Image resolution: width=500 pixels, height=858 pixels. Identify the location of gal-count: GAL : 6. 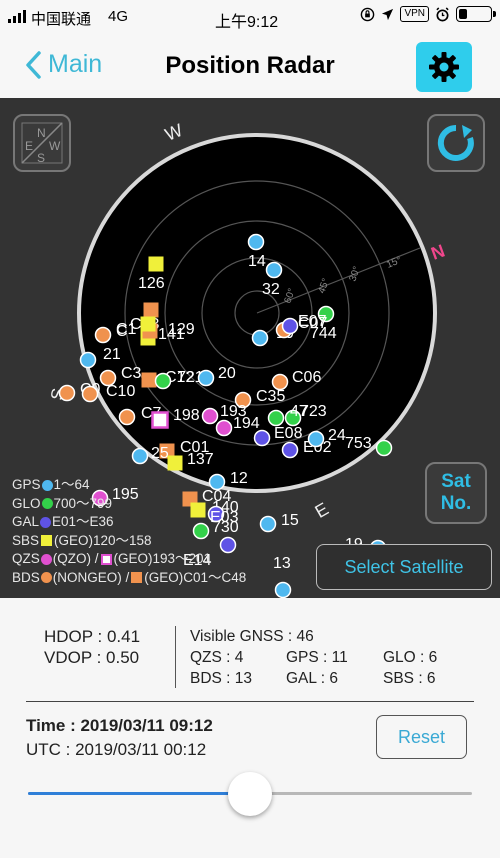
(312, 678).